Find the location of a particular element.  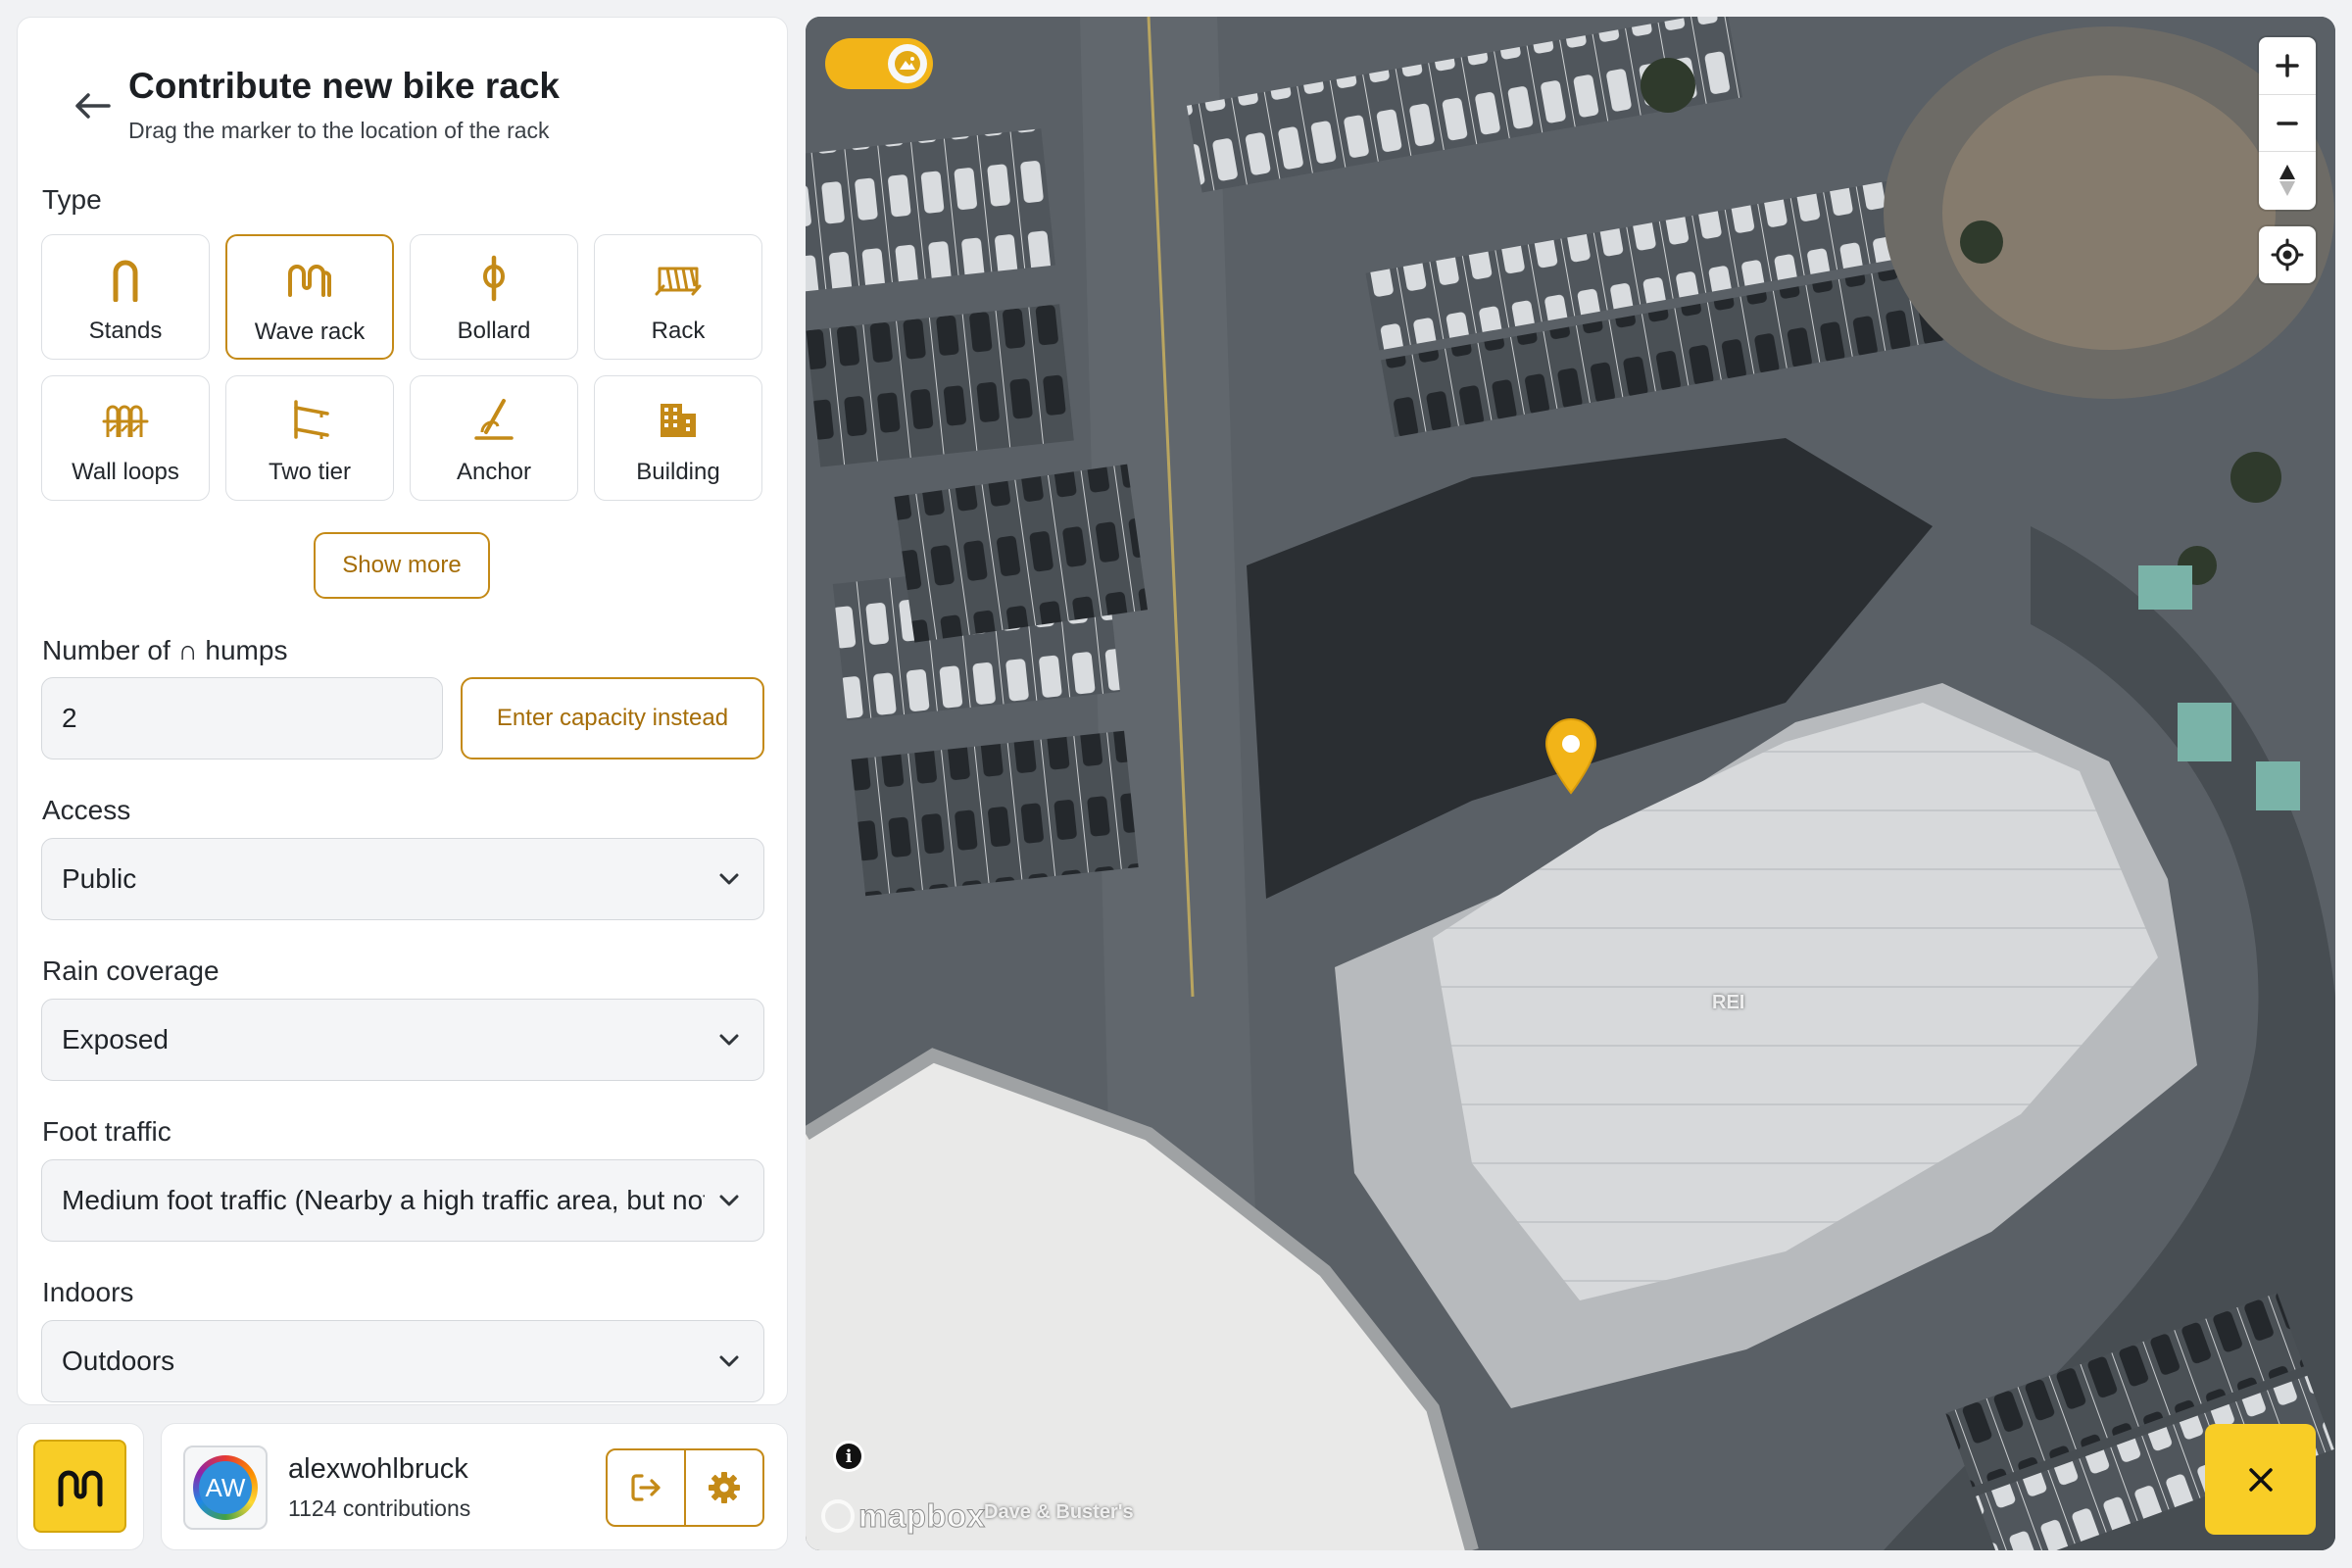

close-button is located at coordinates (2260, 1479).